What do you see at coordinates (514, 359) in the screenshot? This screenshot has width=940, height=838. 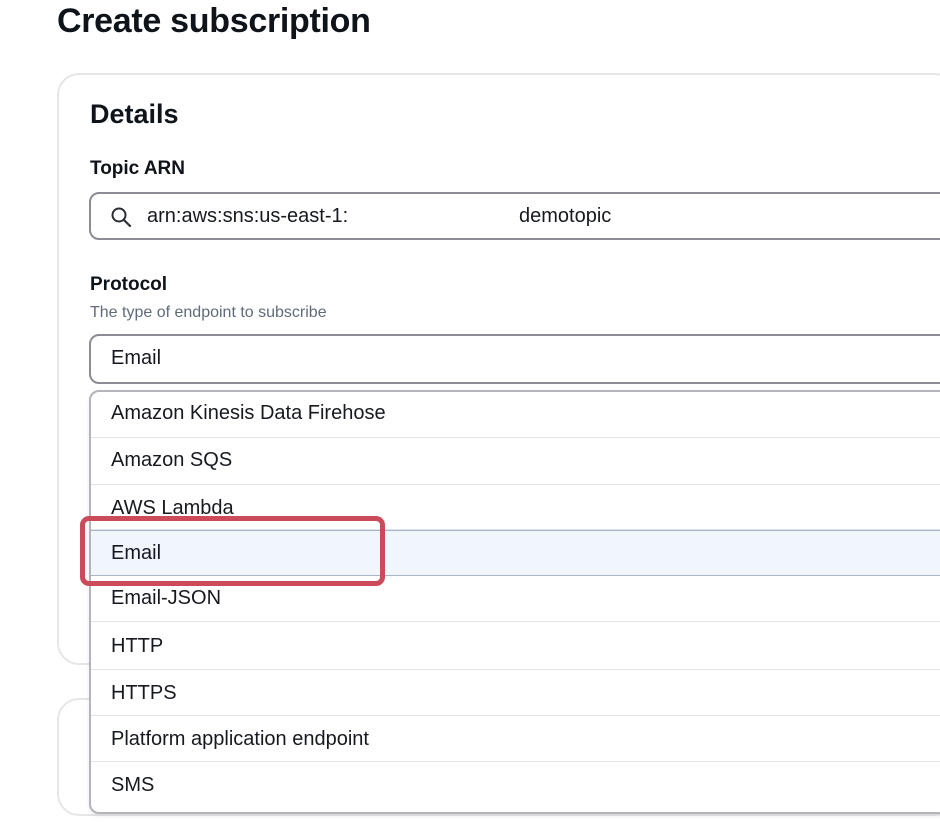 I see `protocol-select: Email` at bounding box center [514, 359].